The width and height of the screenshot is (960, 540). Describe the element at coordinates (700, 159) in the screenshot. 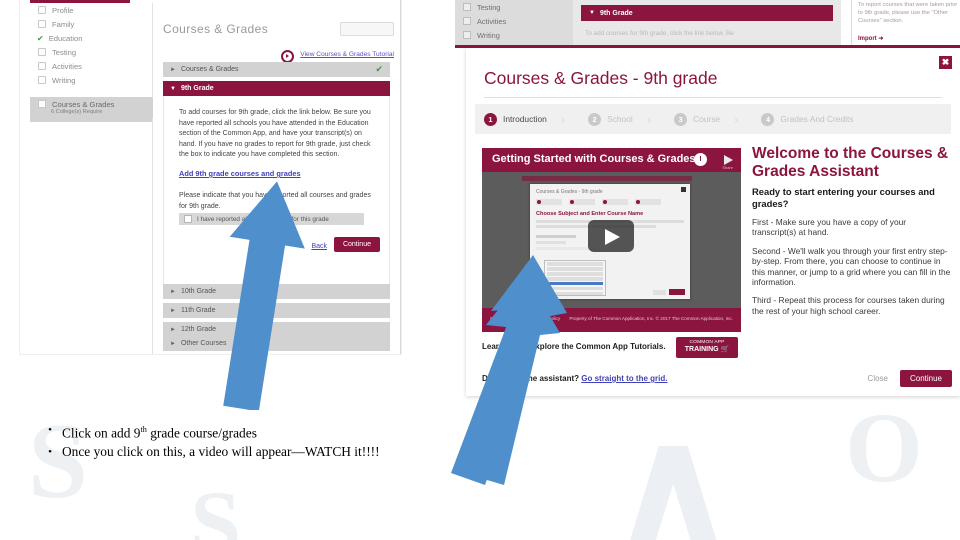

I see `clock-icon` at that location.